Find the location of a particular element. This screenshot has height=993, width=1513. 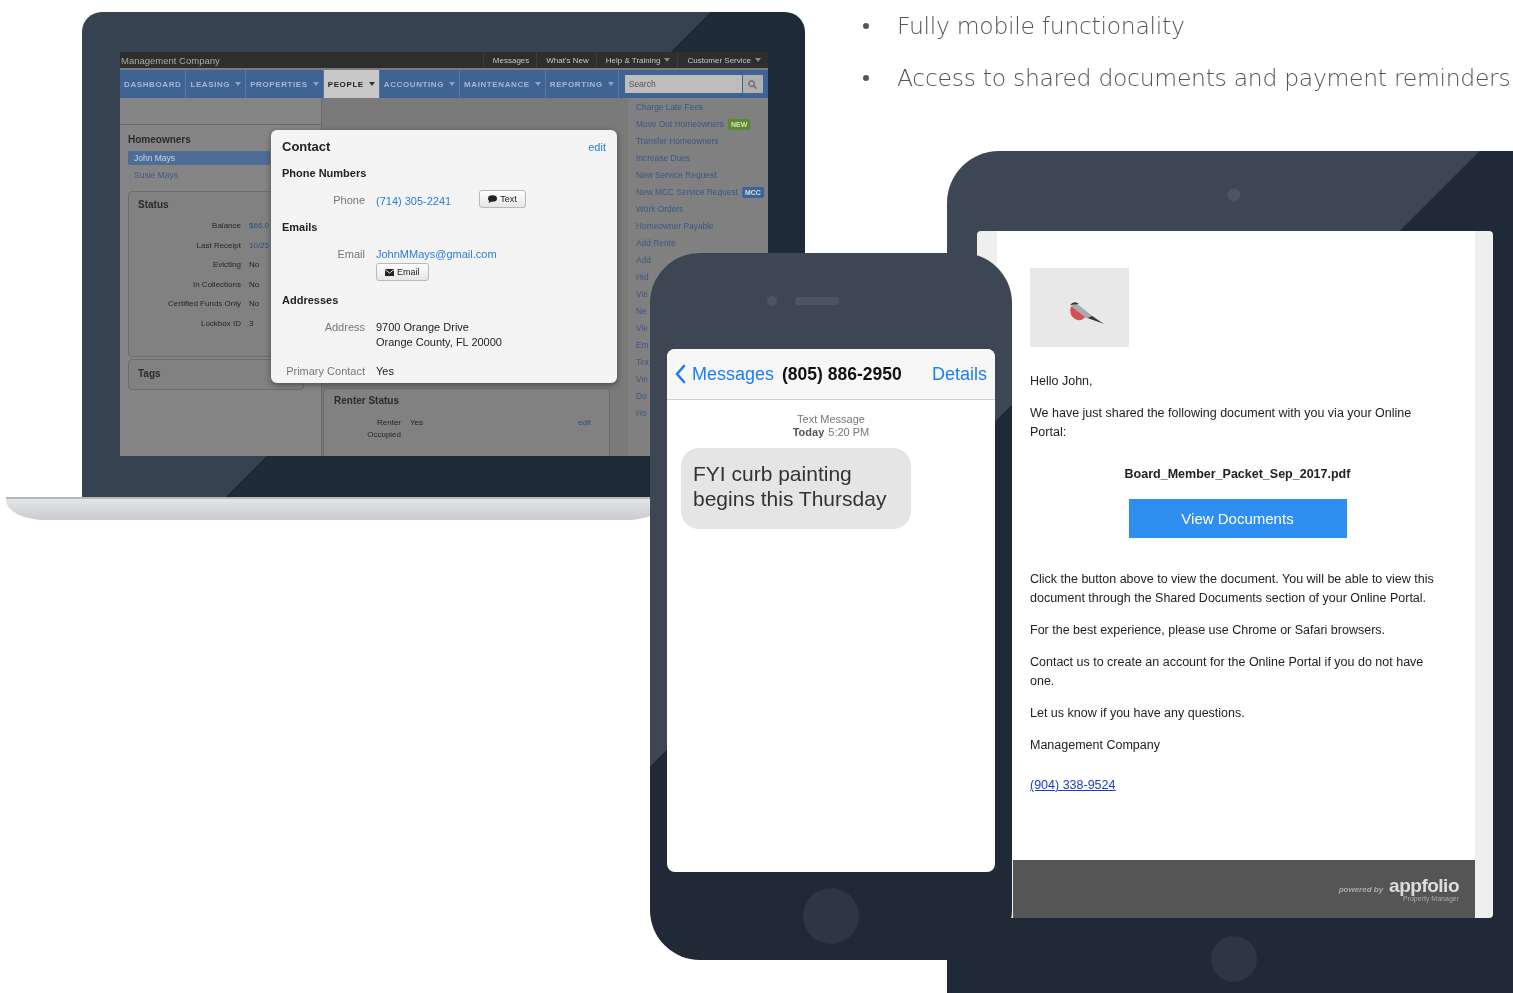

company-name: Management Company is located at coordinates (170, 60).